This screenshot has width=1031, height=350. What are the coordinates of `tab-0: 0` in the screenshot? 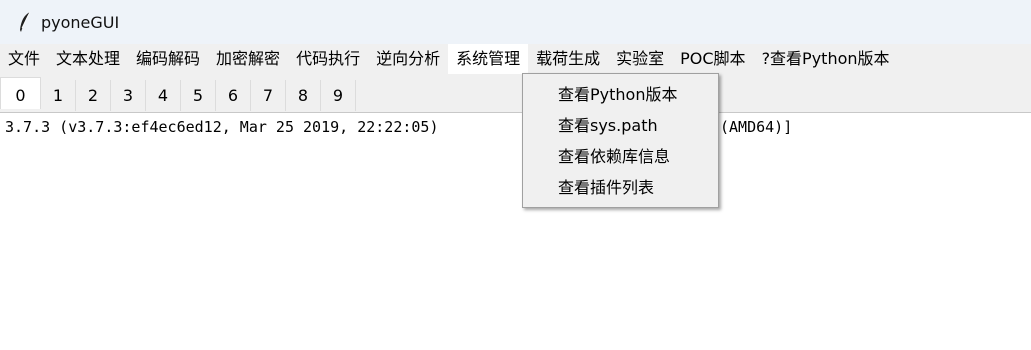 It's located at (20, 93).